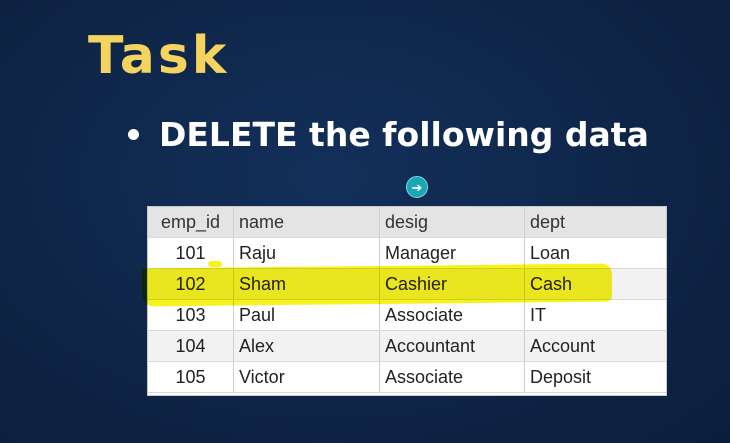 This screenshot has height=443, width=730. I want to click on table-header-row: emp_id name desig dept, so click(407, 222).